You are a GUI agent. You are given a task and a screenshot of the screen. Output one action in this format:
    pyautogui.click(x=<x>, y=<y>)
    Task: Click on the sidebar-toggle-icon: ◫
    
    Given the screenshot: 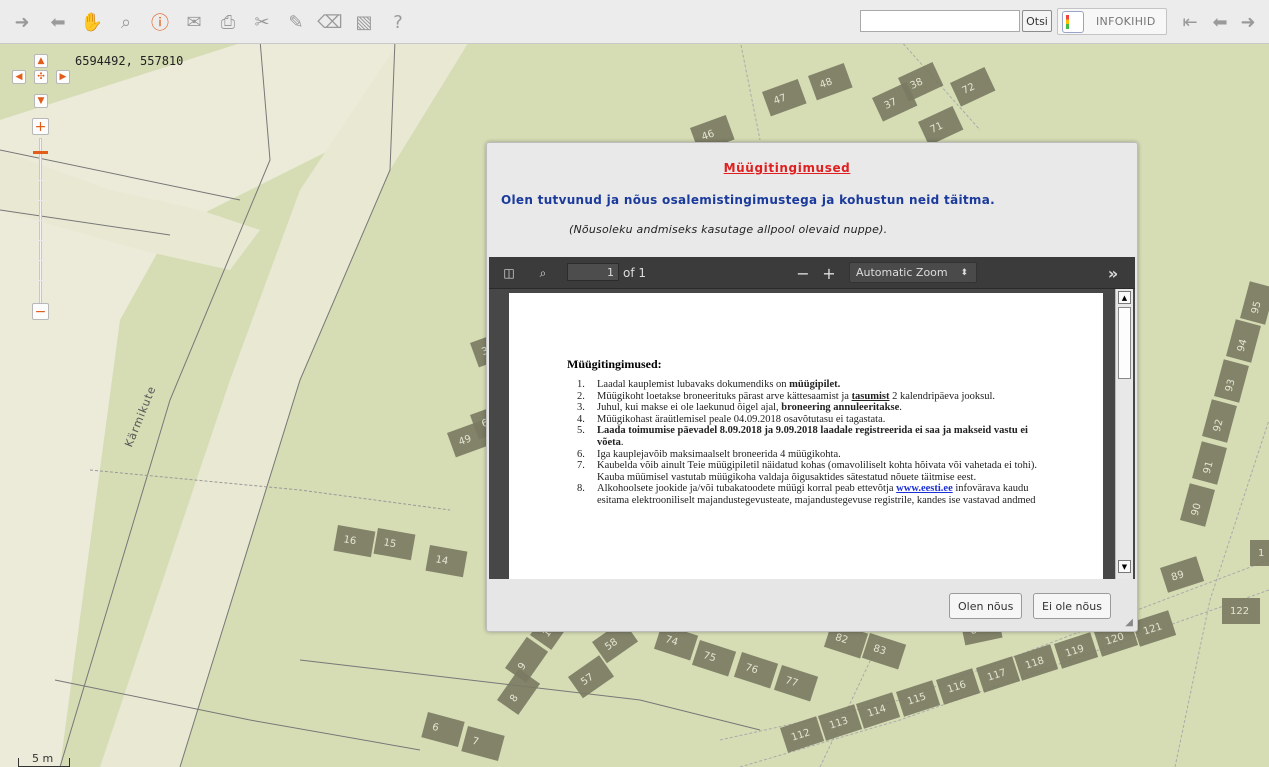 What is the action you would take?
    pyautogui.click(x=509, y=273)
    